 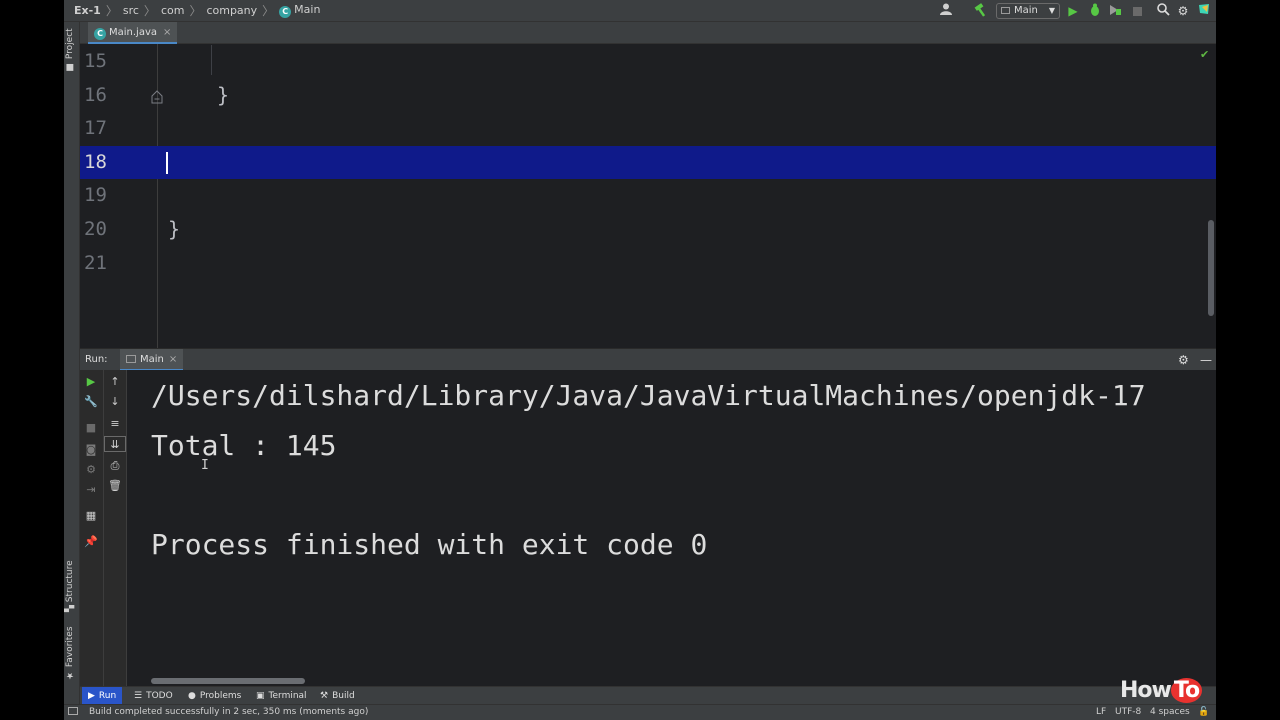 What do you see at coordinates (1203, 712) in the screenshot?
I see `lock-icon: 🔓` at bounding box center [1203, 712].